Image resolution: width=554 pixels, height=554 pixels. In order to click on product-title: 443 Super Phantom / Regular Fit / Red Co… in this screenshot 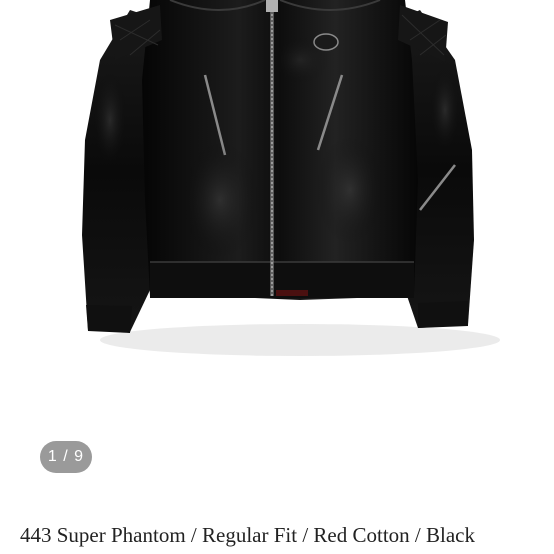, I will do `click(247, 535)`.